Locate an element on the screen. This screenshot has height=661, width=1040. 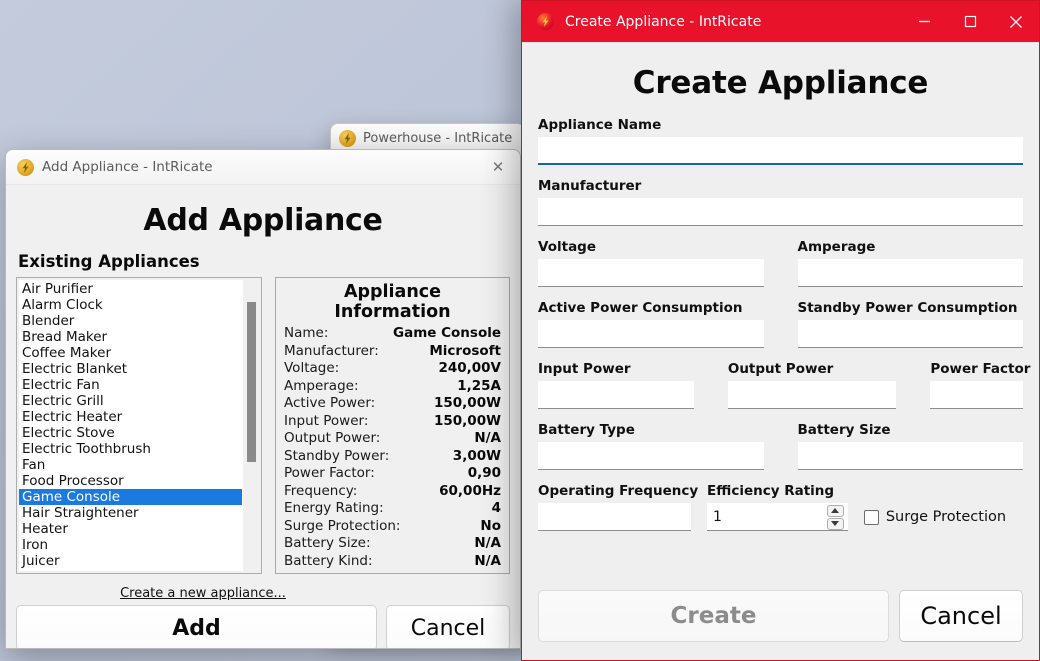
list-item: Hair Straightener is located at coordinates (130, 513).